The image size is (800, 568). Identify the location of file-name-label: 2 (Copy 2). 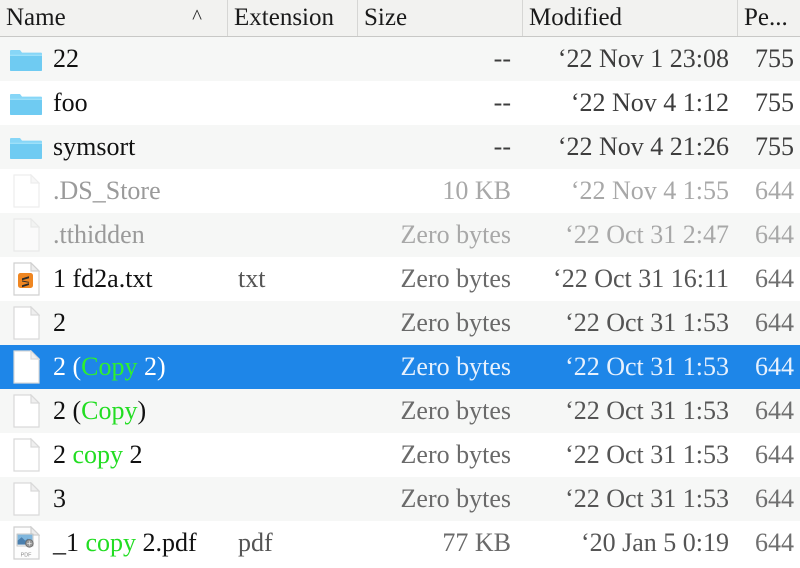
(109, 367).